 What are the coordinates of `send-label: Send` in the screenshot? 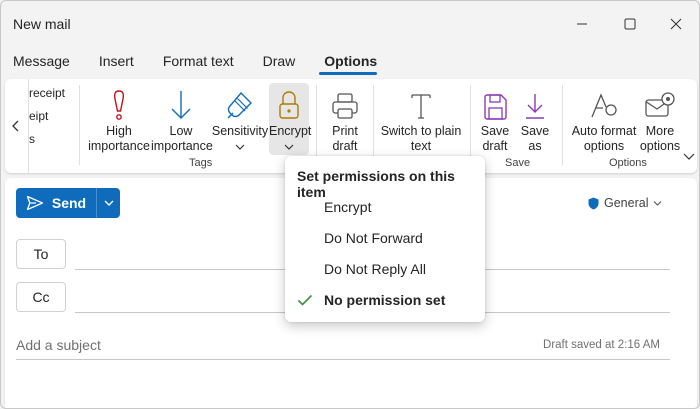 It's located at (69, 203).